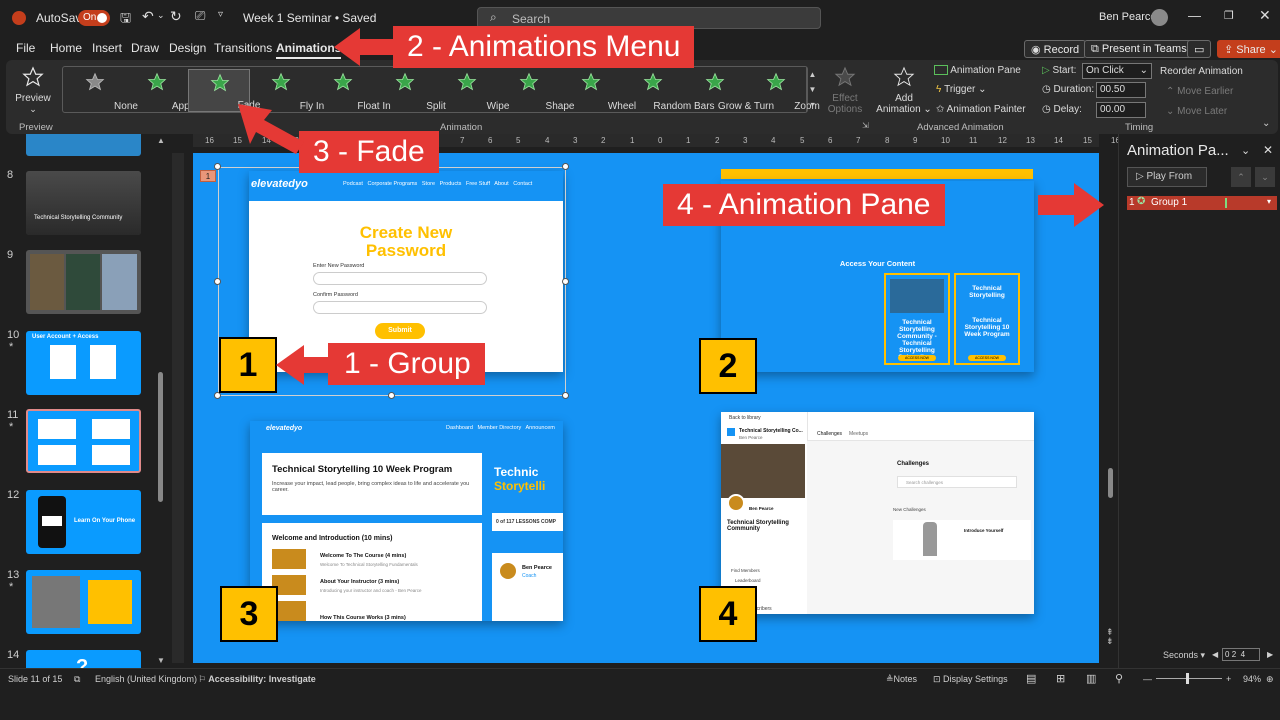 Image resolution: width=1280 pixels, height=720 pixels. Describe the element at coordinates (410, 90) in the screenshot. I see `animation-split: Split` at that location.